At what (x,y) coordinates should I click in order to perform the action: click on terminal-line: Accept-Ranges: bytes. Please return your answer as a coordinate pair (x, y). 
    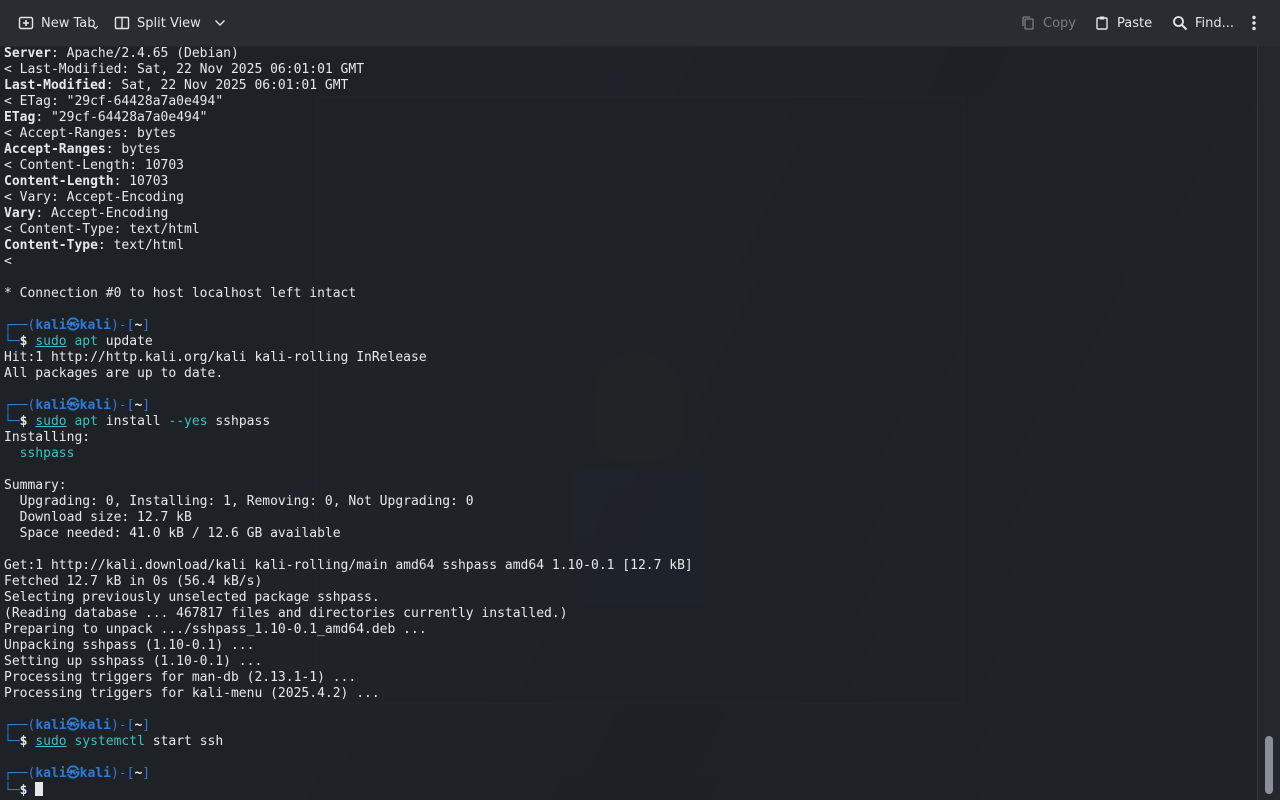
    Looking at the image, I should click on (629, 150).